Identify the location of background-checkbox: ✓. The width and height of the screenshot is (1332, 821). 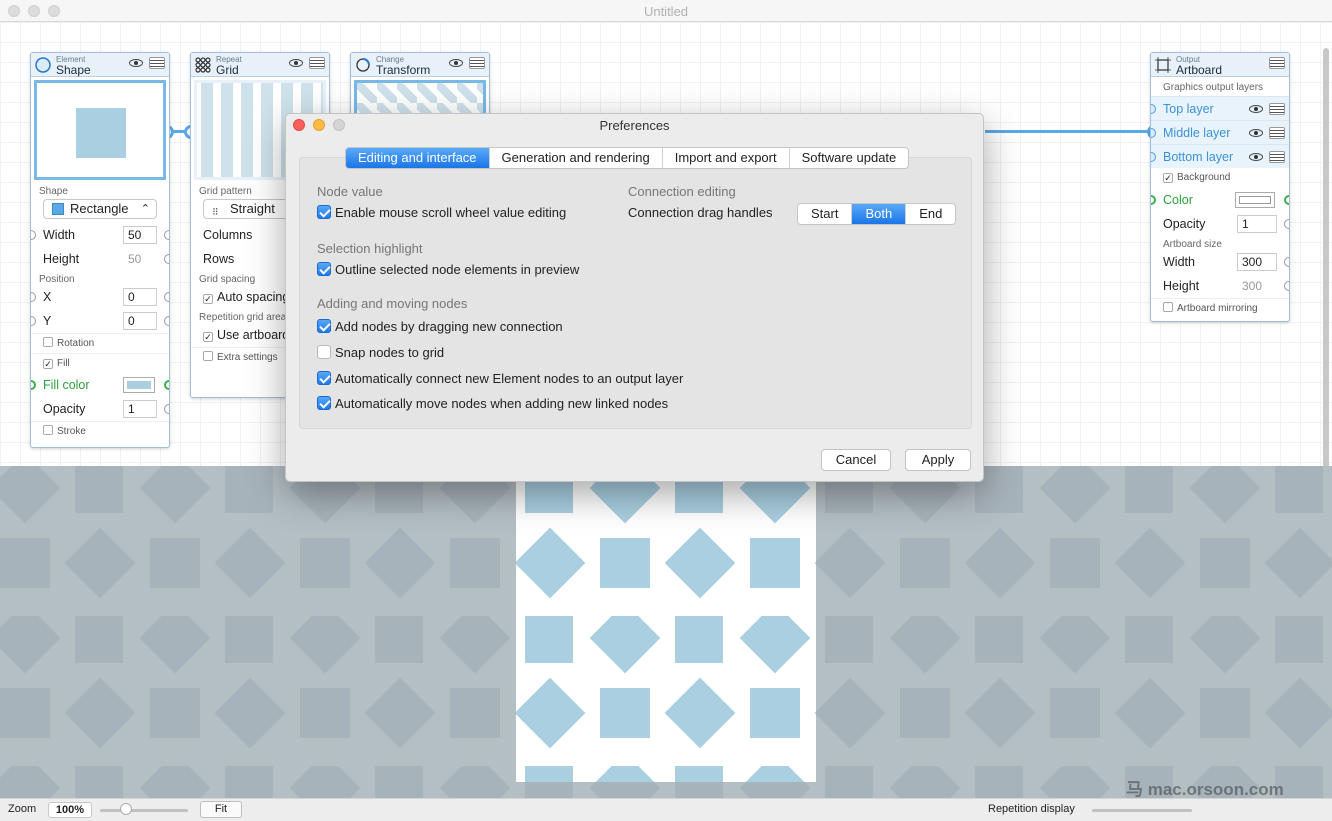
(1168, 178).